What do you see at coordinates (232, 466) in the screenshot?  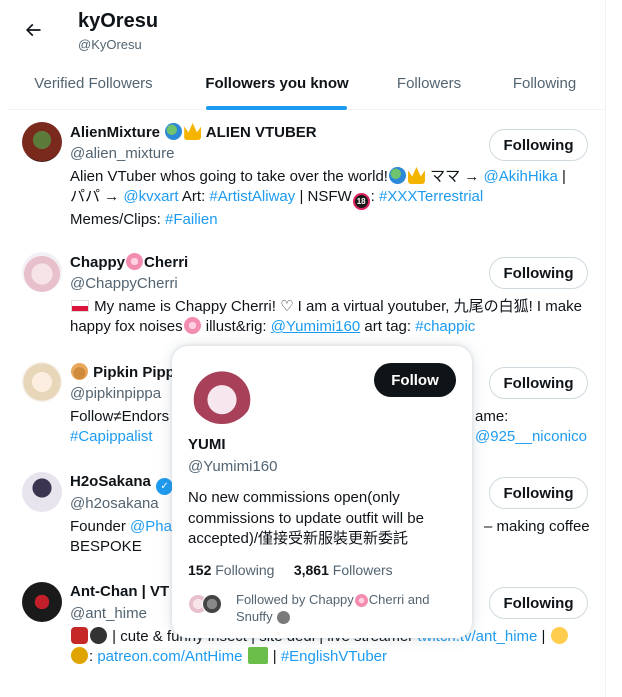 I see `popup-handle: @Yumimi160` at bounding box center [232, 466].